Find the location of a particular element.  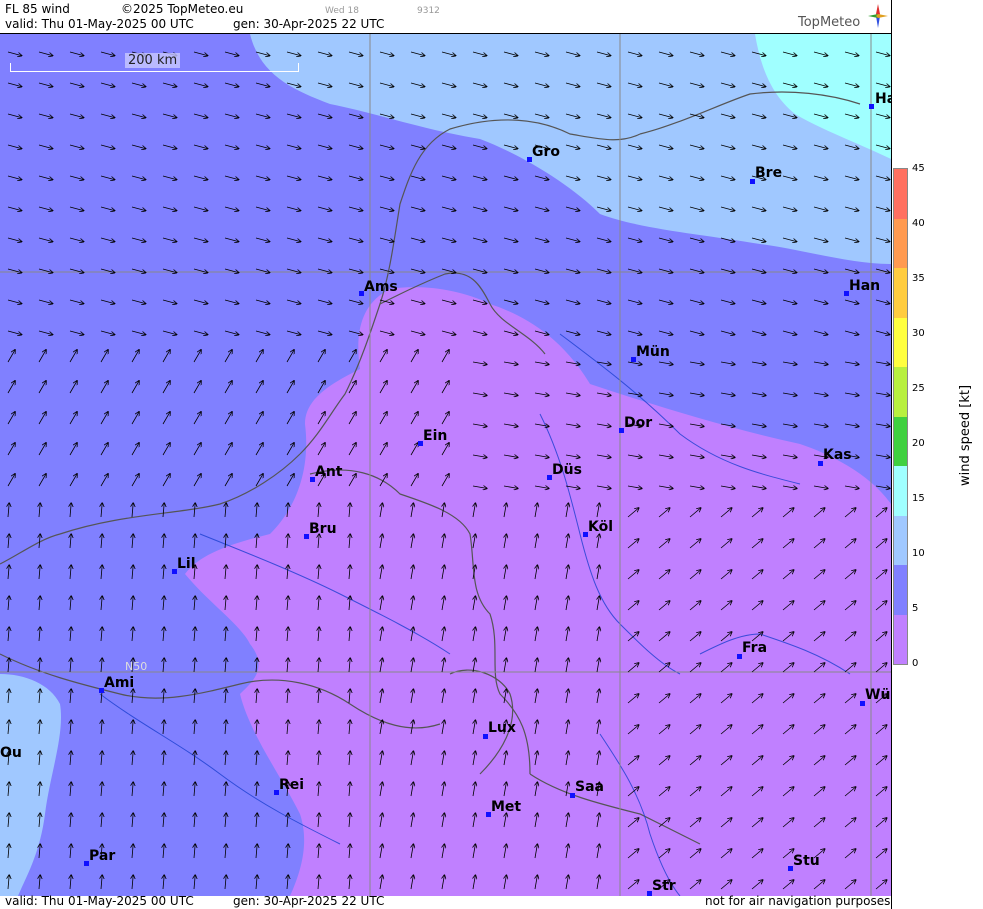

color-legend is located at coordinates (900, 416).